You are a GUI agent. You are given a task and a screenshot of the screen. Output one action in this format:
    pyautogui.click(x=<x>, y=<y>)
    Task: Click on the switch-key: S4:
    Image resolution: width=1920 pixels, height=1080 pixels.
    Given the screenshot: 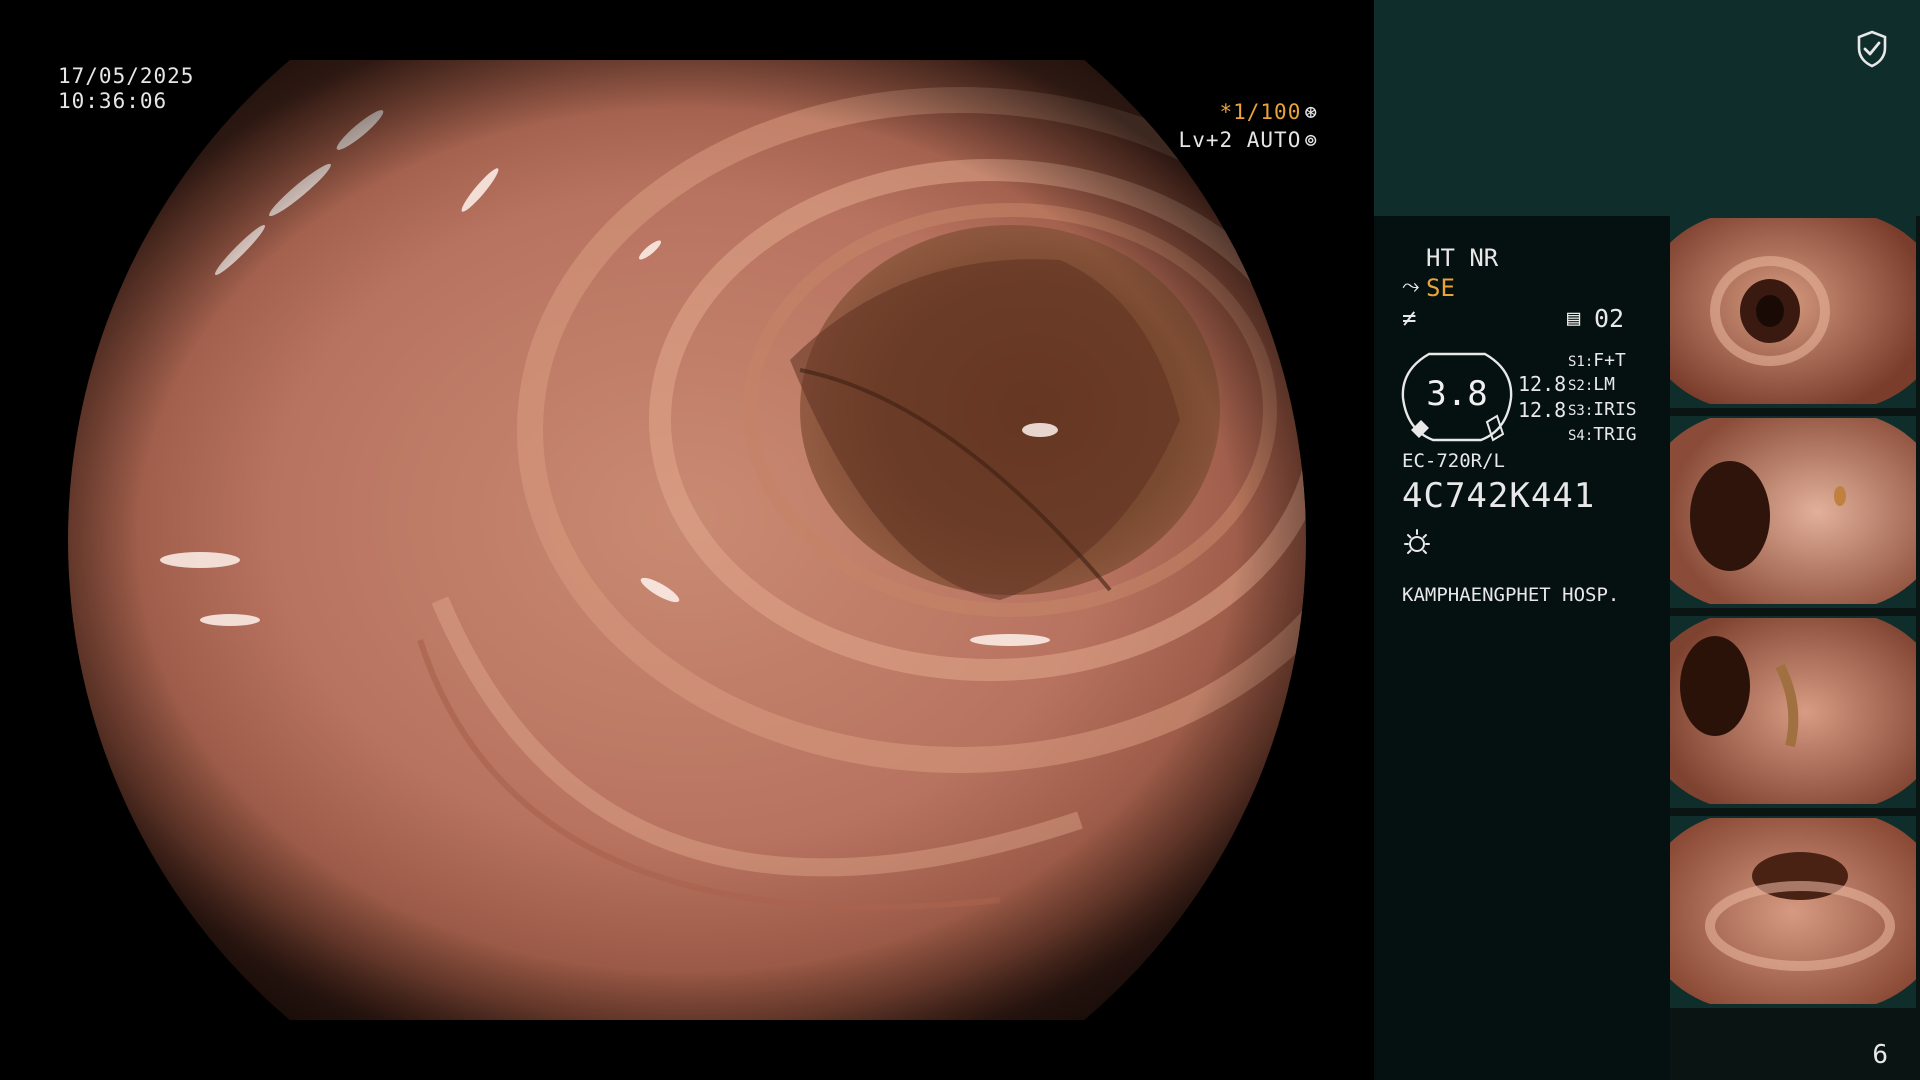 What is the action you would take?
    pyautogui.click(x=1581, y=436)
    